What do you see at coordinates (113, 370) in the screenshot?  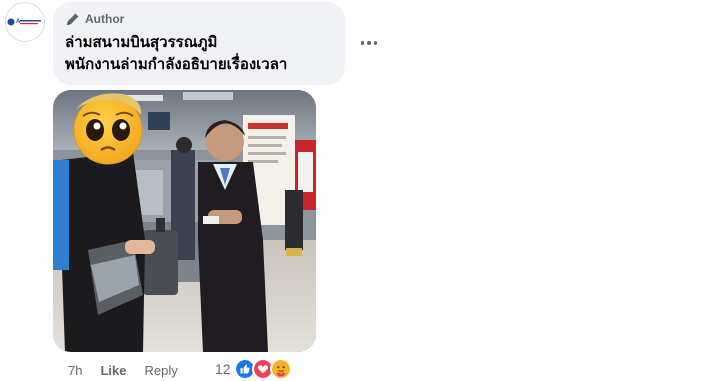 I see `like-button: Like` at bounding box center [113, 370].